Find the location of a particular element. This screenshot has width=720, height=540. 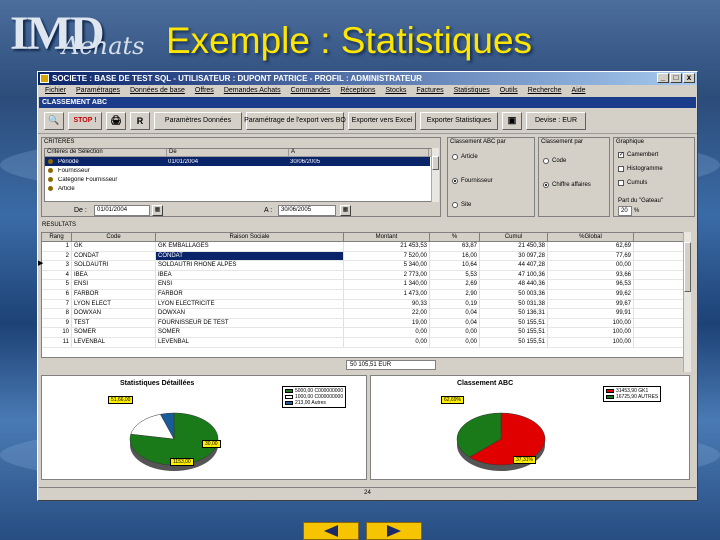

right-chart-tag: 62,69% is located at coordinates (452, 400).